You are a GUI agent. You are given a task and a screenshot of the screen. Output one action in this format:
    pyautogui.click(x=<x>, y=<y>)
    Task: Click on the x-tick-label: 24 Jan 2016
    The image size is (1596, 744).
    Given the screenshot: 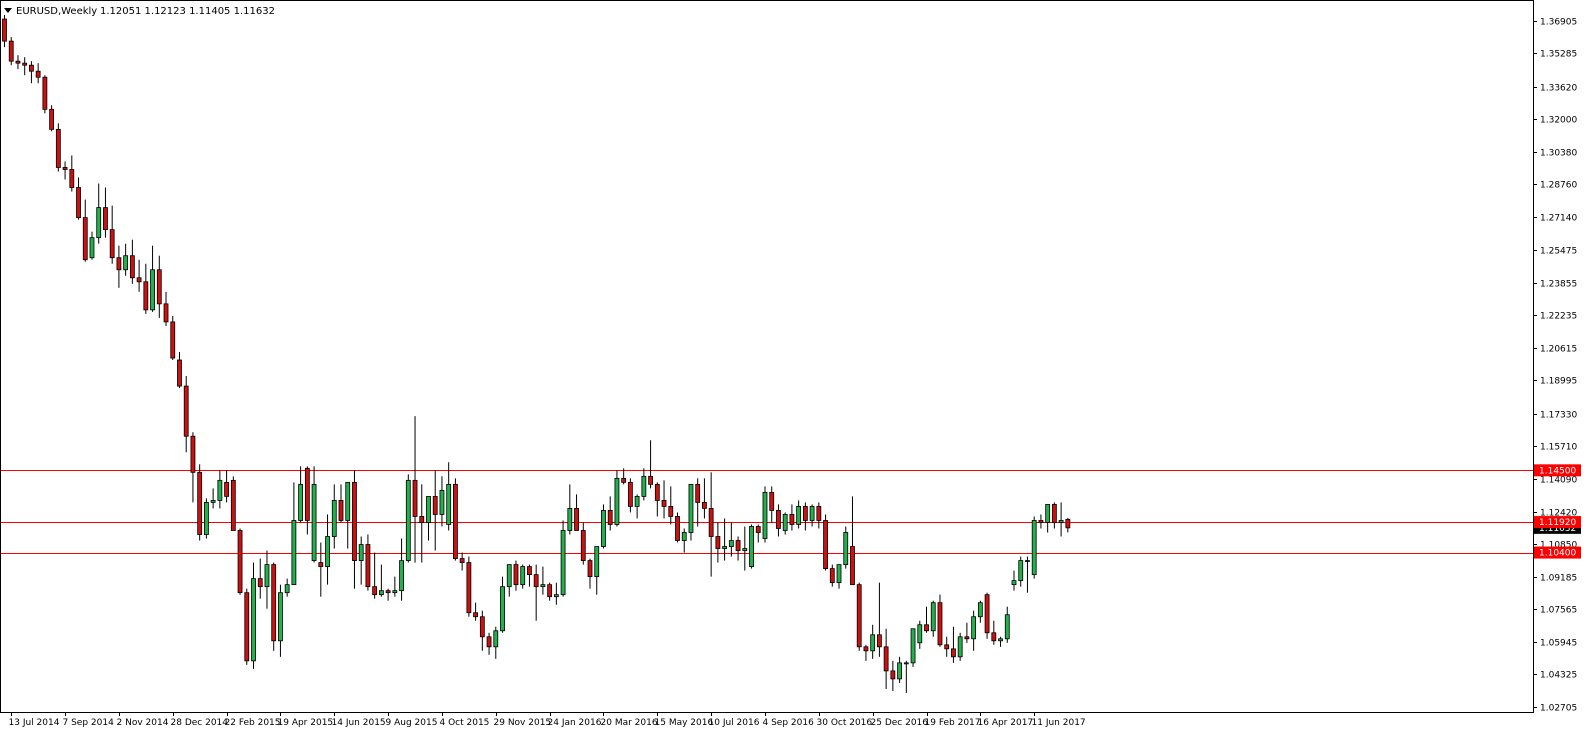 What is the action you would take?
    pyautogui.click(x=575, y=723)
    